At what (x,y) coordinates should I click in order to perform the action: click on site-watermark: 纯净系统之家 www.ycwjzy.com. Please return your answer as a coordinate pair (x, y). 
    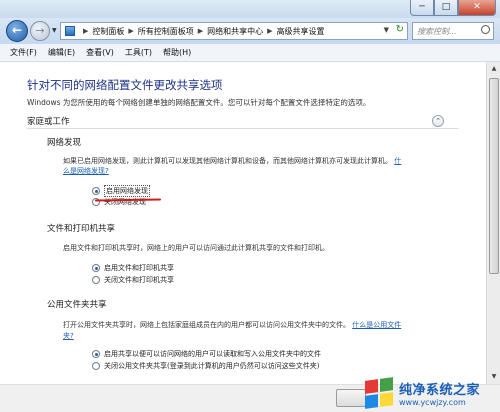
    Looking at the image, I should click on (431, 393).